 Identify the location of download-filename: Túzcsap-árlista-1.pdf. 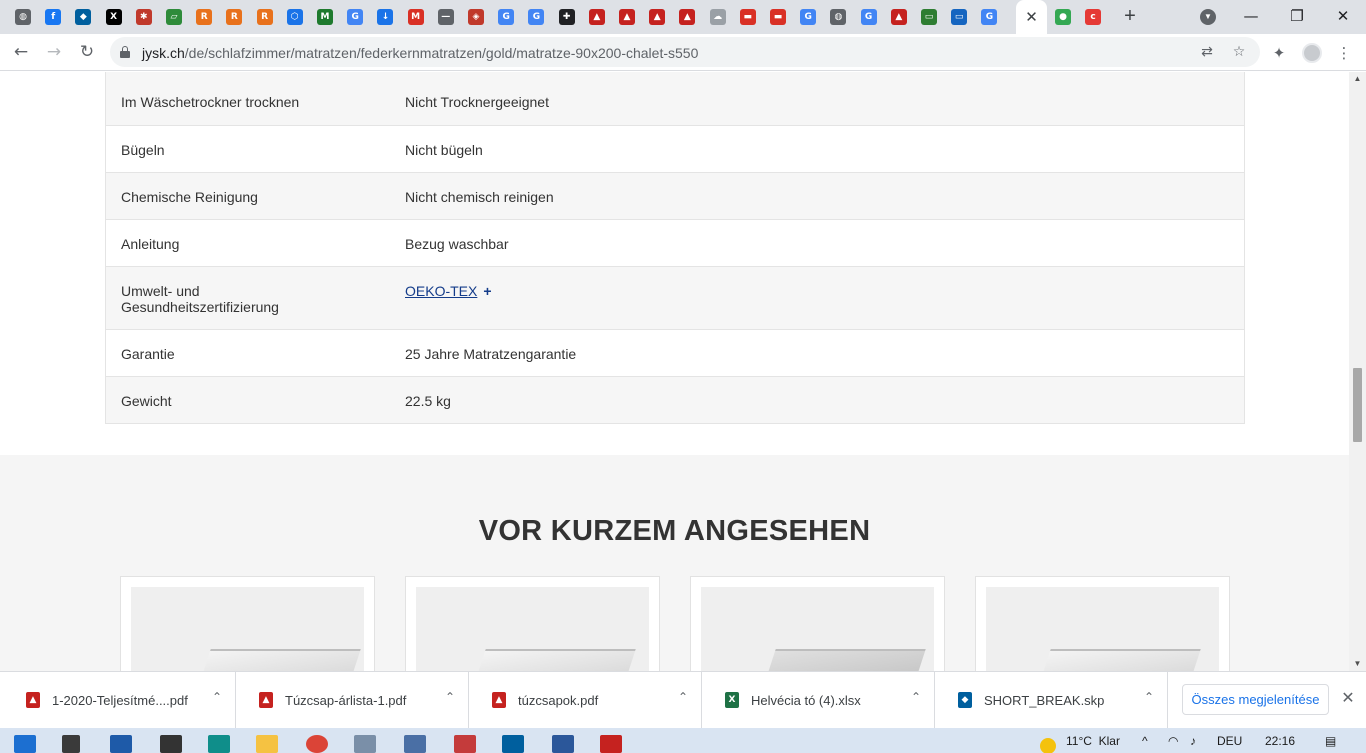
(360, 700).